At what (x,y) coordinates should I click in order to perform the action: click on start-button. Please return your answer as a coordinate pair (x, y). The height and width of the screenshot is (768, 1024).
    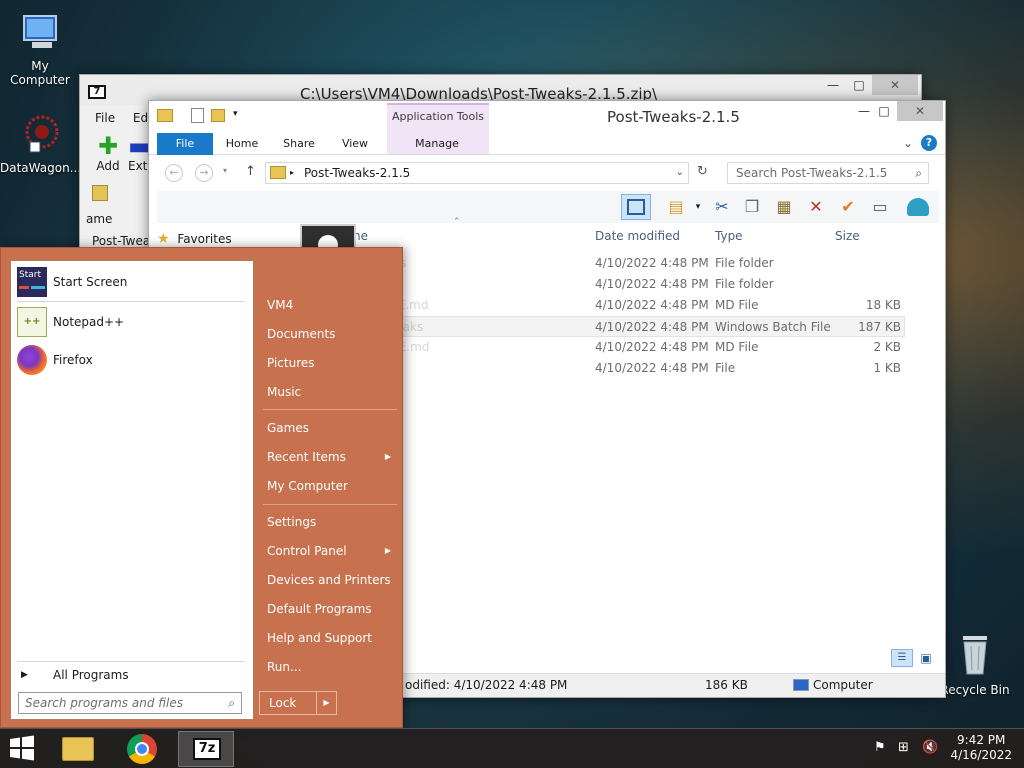
    Looking at the image, I should click on (23, 749).